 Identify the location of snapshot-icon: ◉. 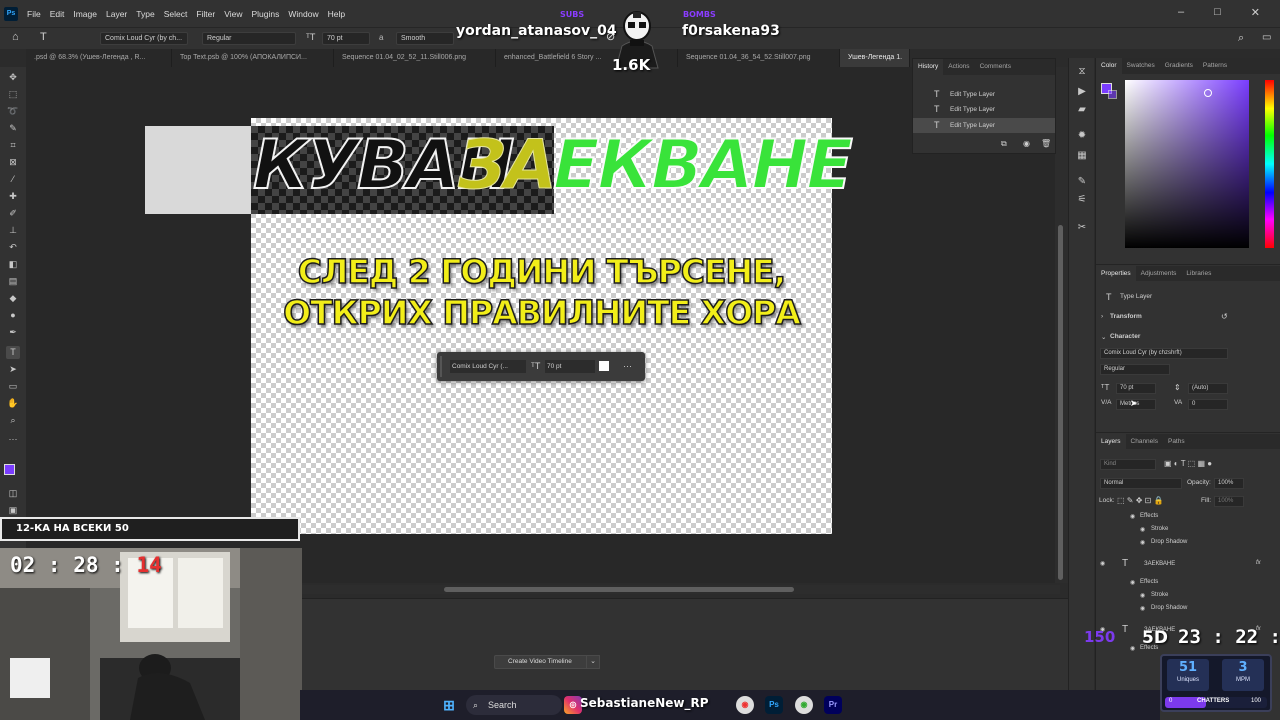
(1026, 143).